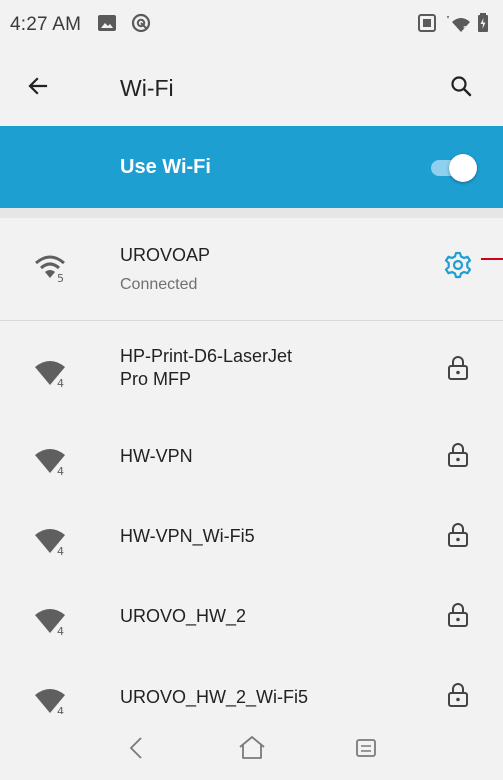 Image resolution: width=503 pixels, height=780 pixels. What do you see at coordinates (427, 25) in the screenshot?
I see `screenshot-icon` at bounding box center [427, 25].